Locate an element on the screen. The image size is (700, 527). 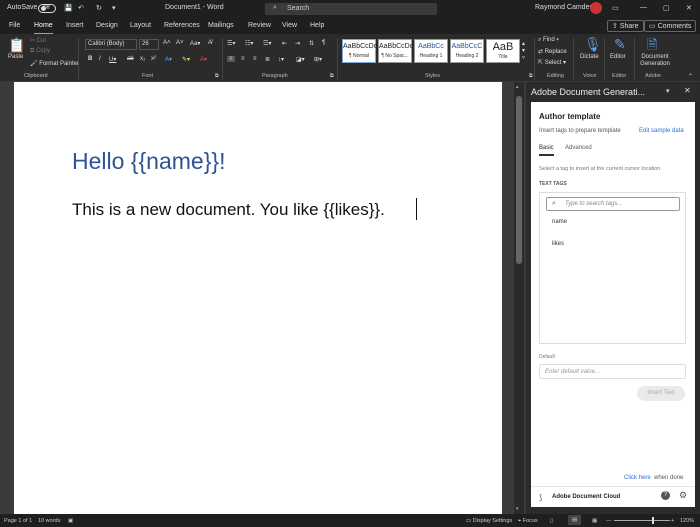
tab-basic: Basic is located at coordinates (546, 150).